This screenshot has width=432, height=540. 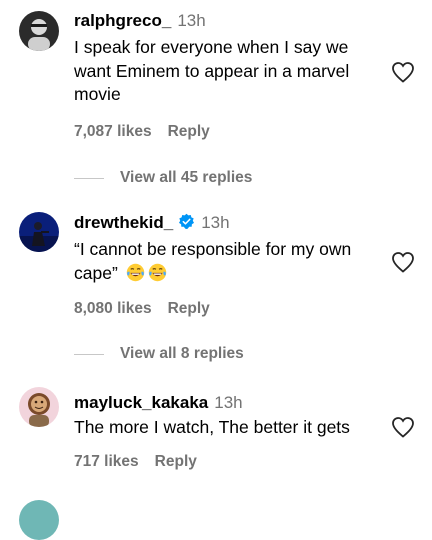 I want to click on likes-count: 7,087 likes, so click(x=113, y=131).